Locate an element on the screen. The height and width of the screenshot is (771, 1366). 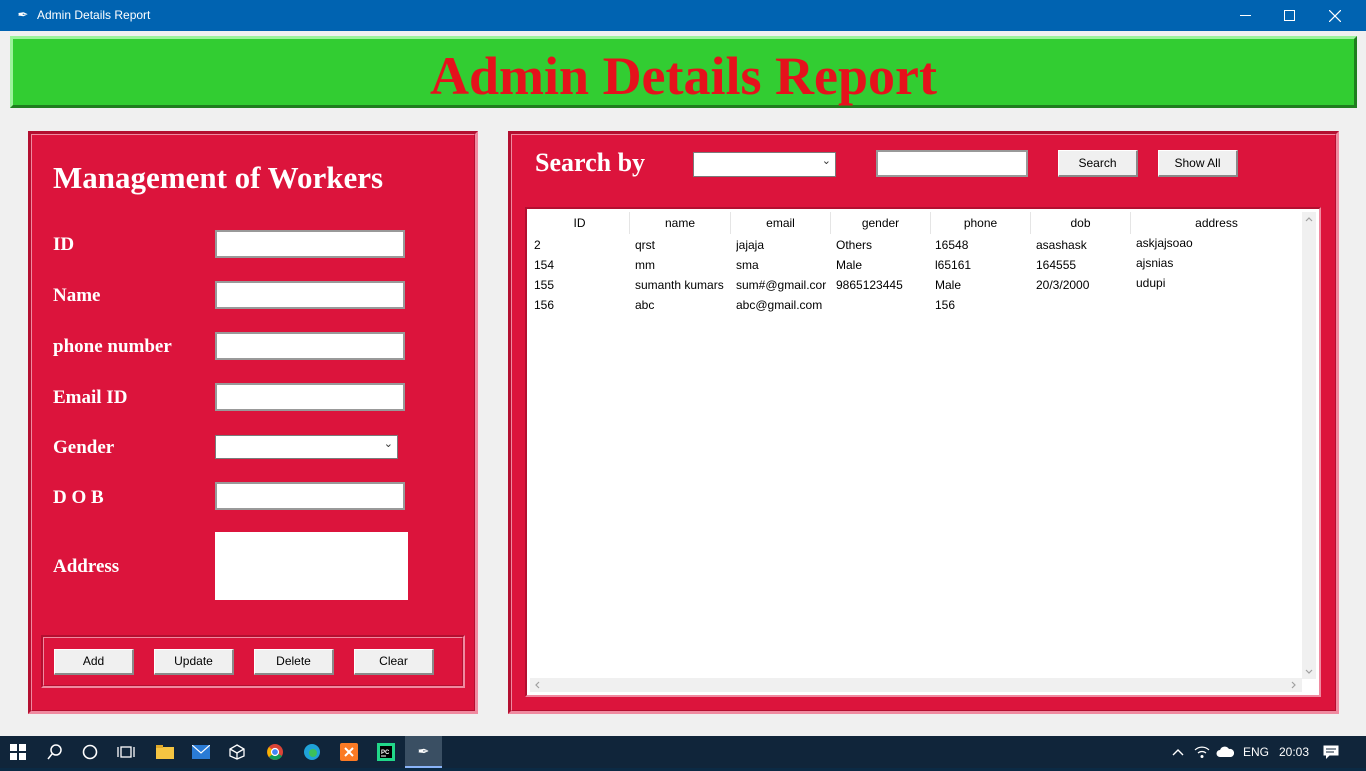
cell-gender: Male is located at coordinates (849, 265).